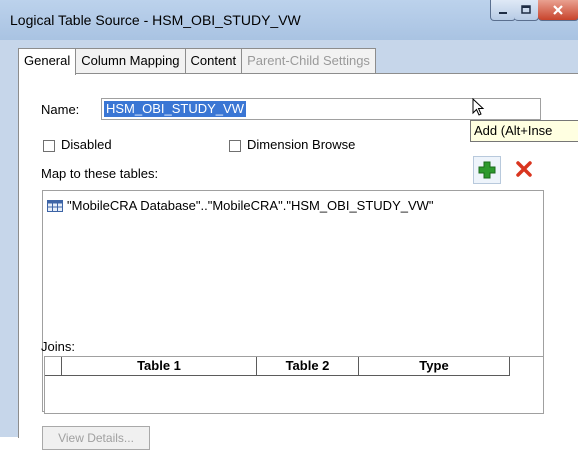 The image size is (578, 450). I want to click on minimize-icon, so click(503, 13).